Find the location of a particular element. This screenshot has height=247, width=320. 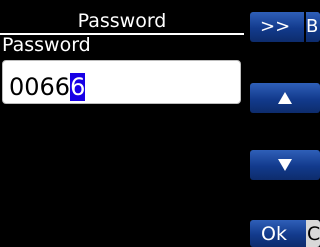

clipped-button-label: B is located at coordinates (312, 26).